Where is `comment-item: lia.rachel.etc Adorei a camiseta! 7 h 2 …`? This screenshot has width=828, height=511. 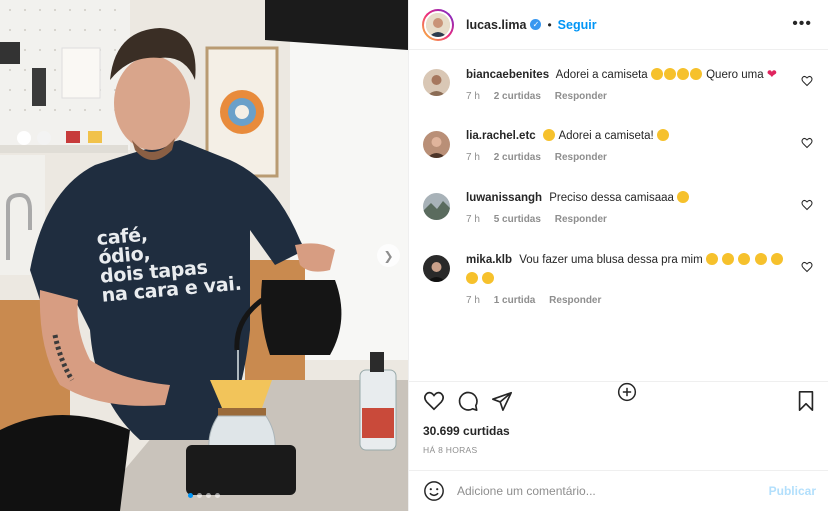 comment-item: lia.rachel.etc Adorei a camiseta! 7 h 2 … is located at coordinates (618, 145).